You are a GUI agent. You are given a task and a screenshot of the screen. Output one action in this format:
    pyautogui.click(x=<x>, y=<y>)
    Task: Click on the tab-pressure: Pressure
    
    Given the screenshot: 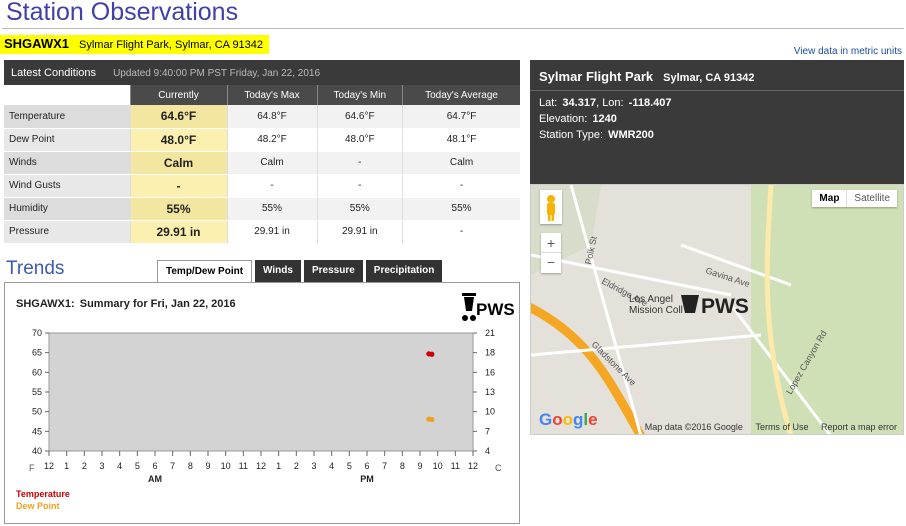 What is the action you would take?
    pyautogui.click(x=333, y=271)
    